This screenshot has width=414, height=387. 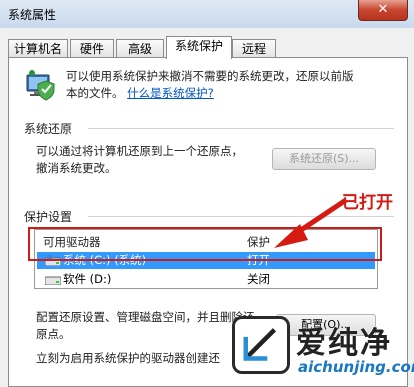 I want to click on what-is-system-protection-link: 什么是系统保护?, so click(x=170, y=93).